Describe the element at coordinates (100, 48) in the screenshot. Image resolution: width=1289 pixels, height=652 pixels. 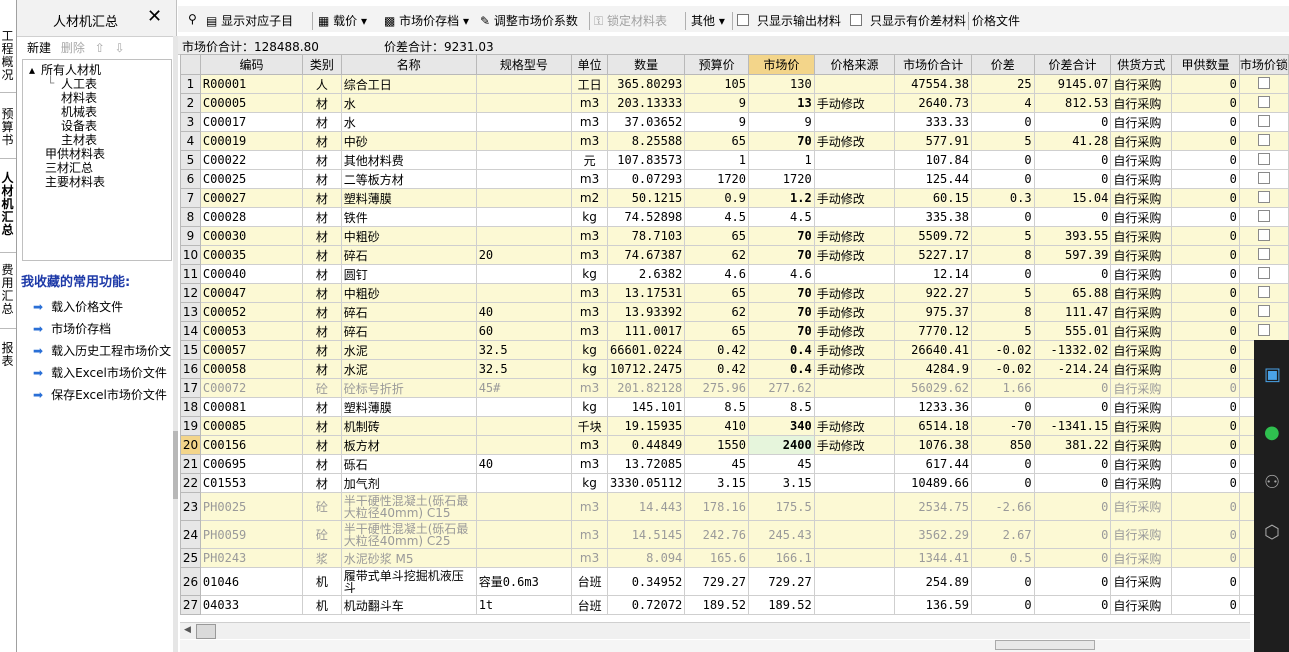
I see `move-up-icon: ⇧` at that location.